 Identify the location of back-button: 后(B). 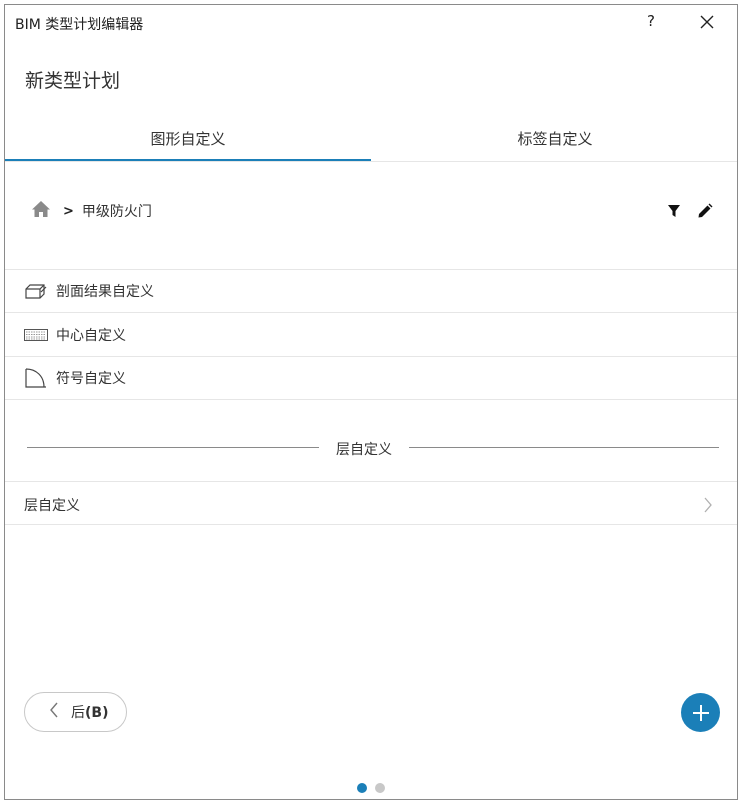
(75, 712).